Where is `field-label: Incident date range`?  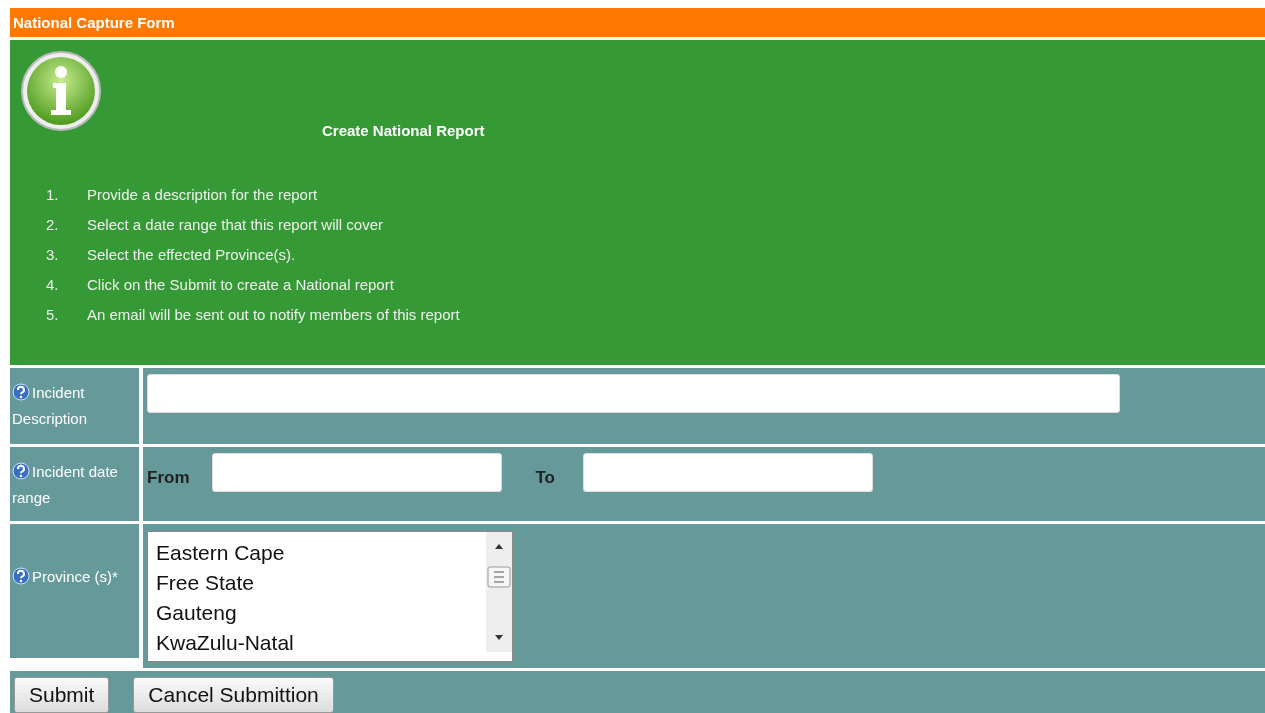
field-label: Incident date range is located at coordinates (65, 484).